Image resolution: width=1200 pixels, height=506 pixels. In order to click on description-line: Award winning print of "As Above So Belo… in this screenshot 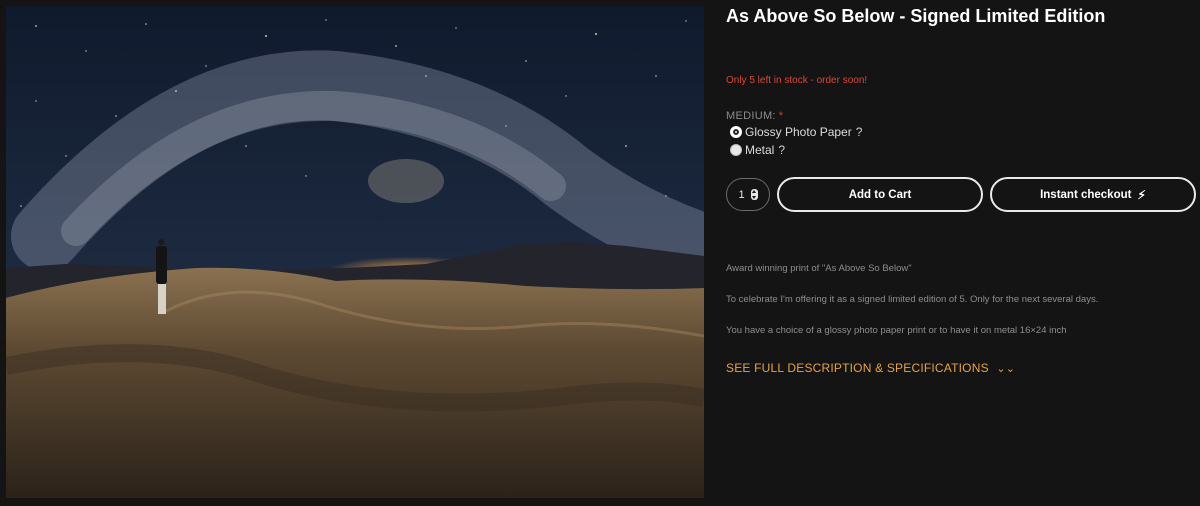, I will do `click(819, 268)`.